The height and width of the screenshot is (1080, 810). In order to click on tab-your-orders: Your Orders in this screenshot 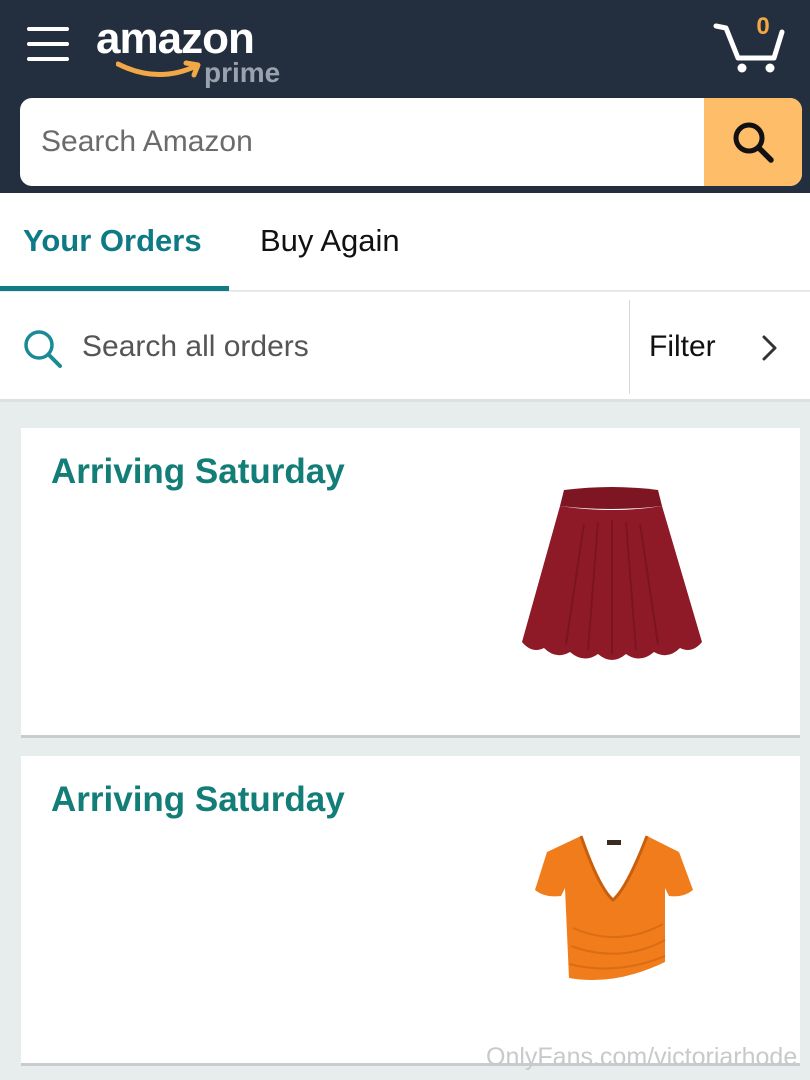, I will do `click(114, 242)`.